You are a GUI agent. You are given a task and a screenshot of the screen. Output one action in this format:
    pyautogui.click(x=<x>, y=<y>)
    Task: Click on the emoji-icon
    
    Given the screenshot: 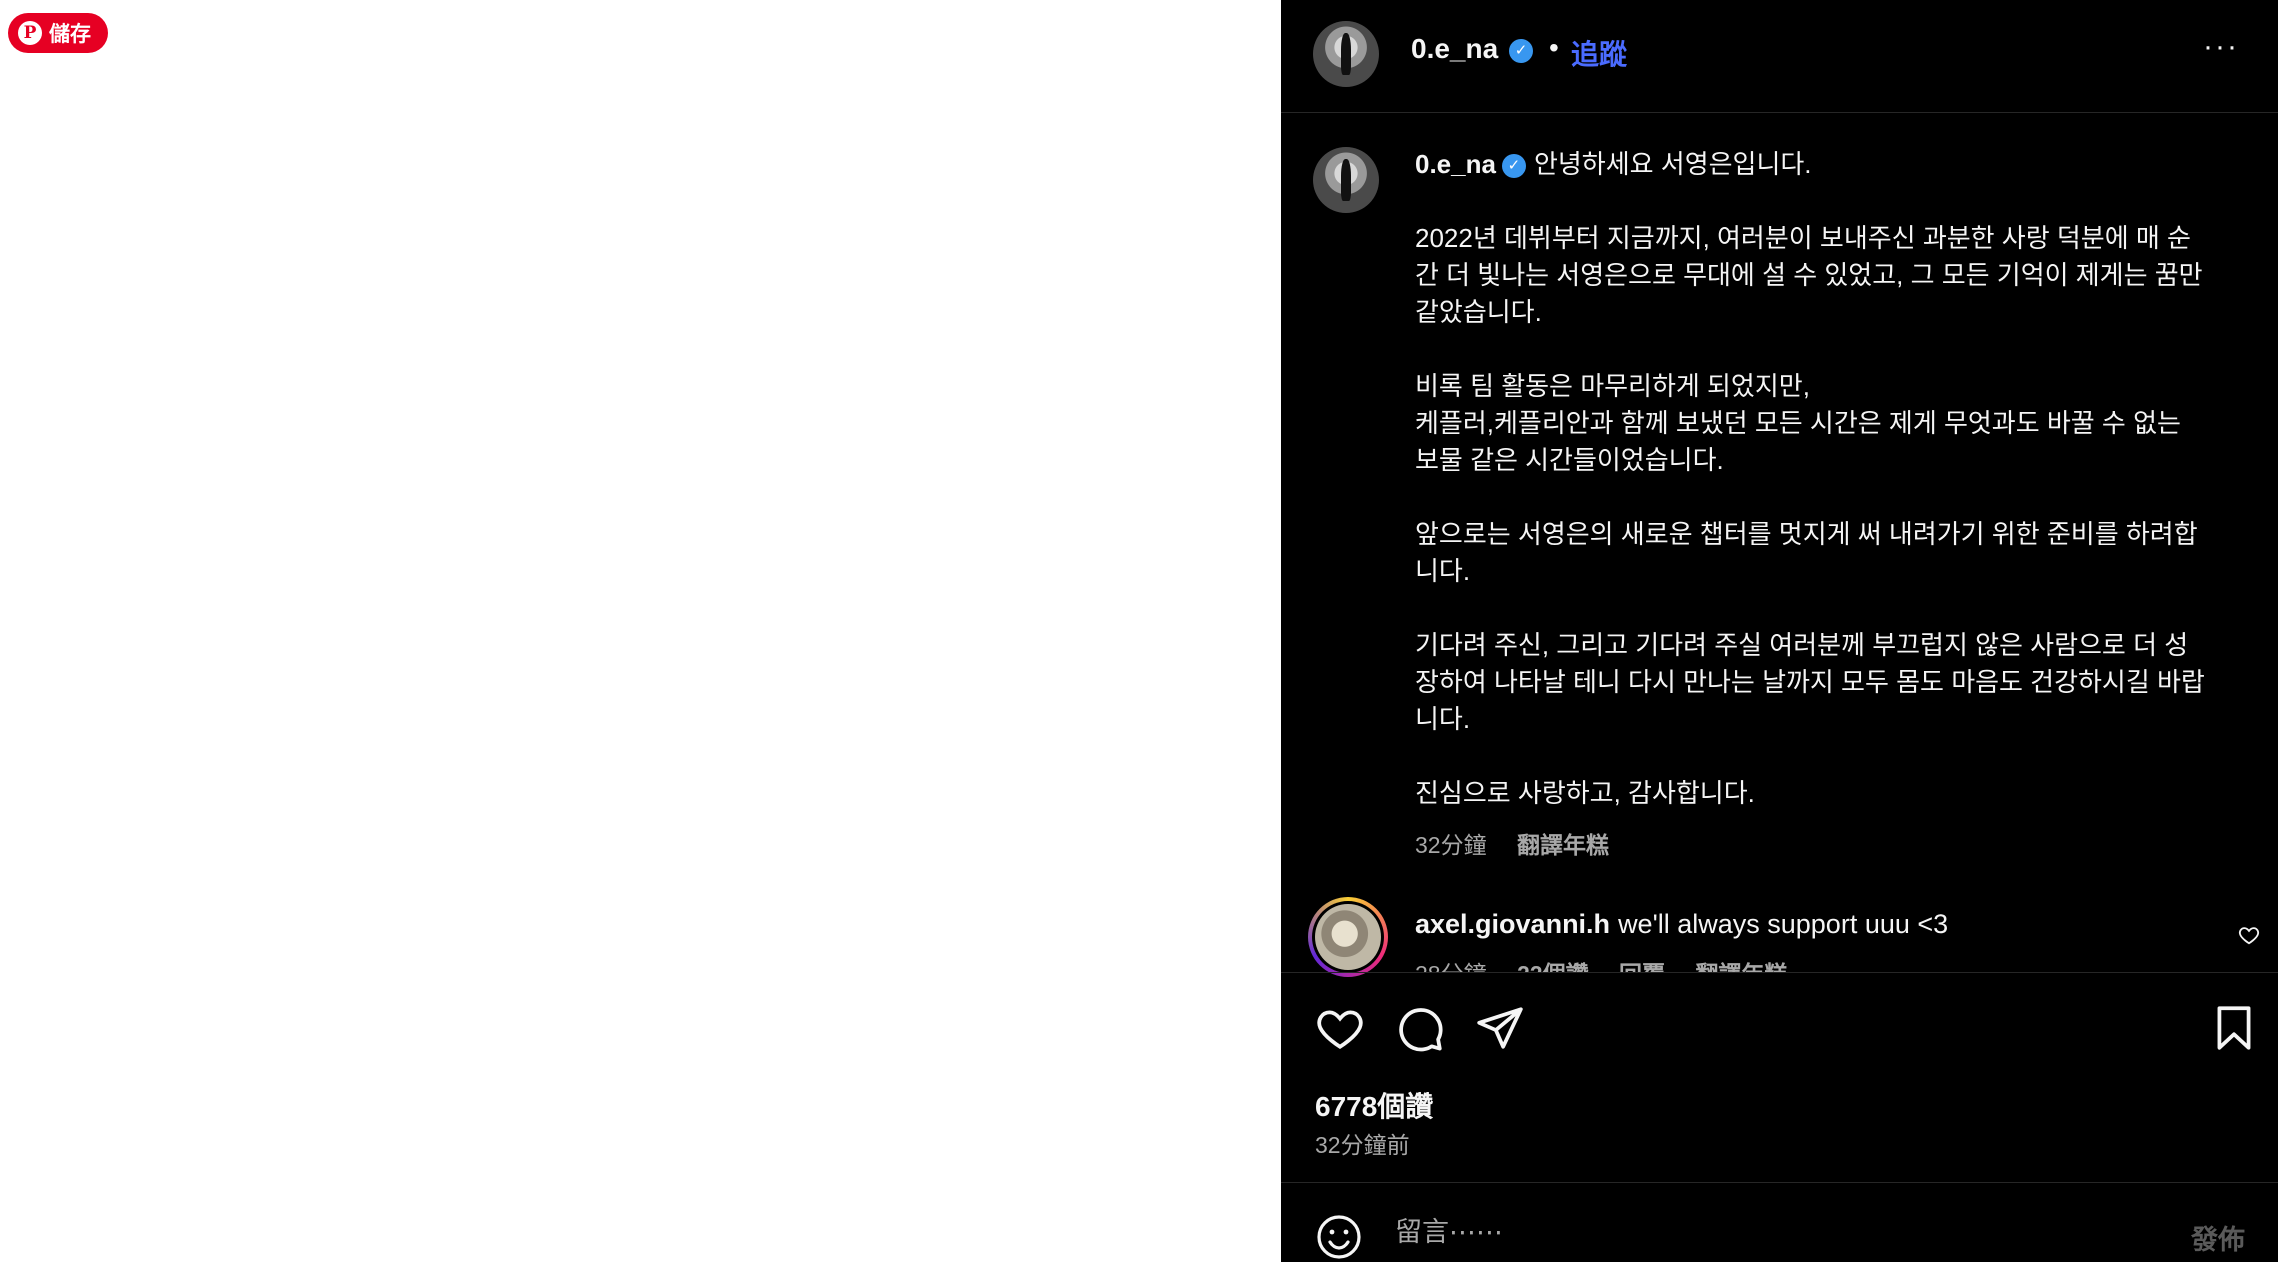 What is the action you would take?
    pyautogui.click(x=1339, y=1237)
    